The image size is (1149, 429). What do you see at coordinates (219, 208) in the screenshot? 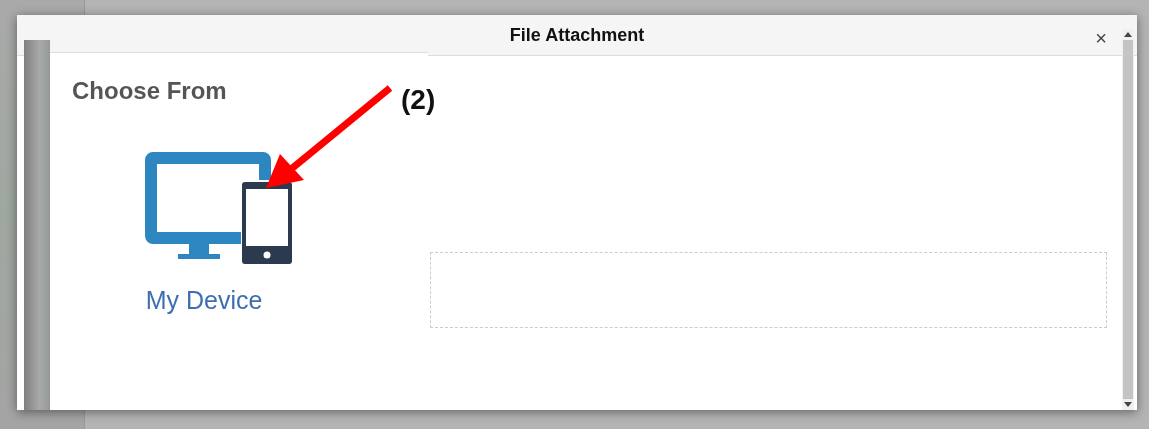
I see `computer-and-phone-icon` at bounding box center [219, 208].